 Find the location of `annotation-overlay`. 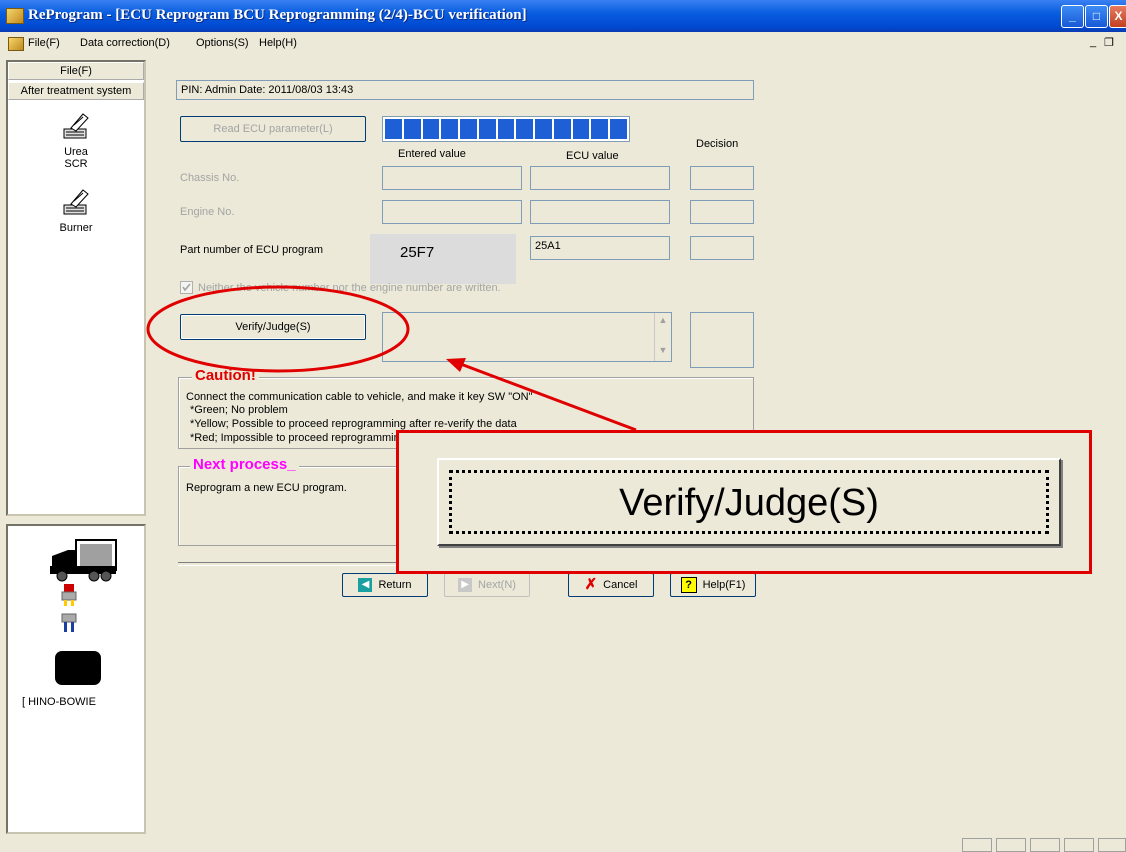

annotation-overlay is located at coordinates (391, 358).